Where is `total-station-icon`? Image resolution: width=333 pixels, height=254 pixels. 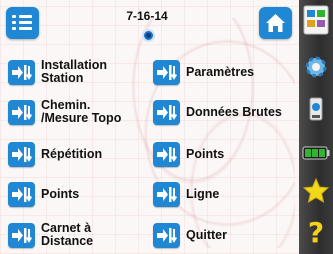
total-station-icon is located at coordinates (316, 109).